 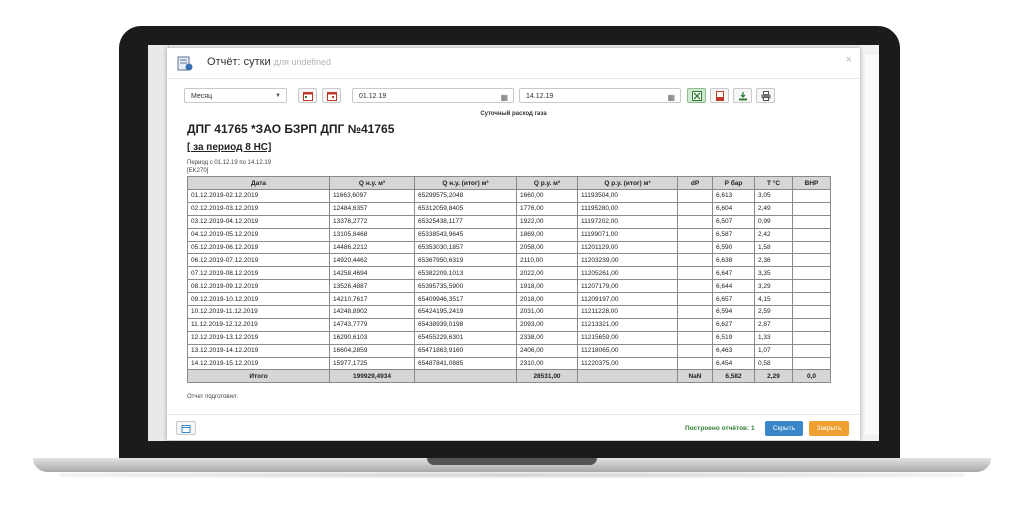 What do you see at coordinates (372, 221) in the screenshot?
I see `table-cell: 13378,2772` at bounding box center [372, 221].